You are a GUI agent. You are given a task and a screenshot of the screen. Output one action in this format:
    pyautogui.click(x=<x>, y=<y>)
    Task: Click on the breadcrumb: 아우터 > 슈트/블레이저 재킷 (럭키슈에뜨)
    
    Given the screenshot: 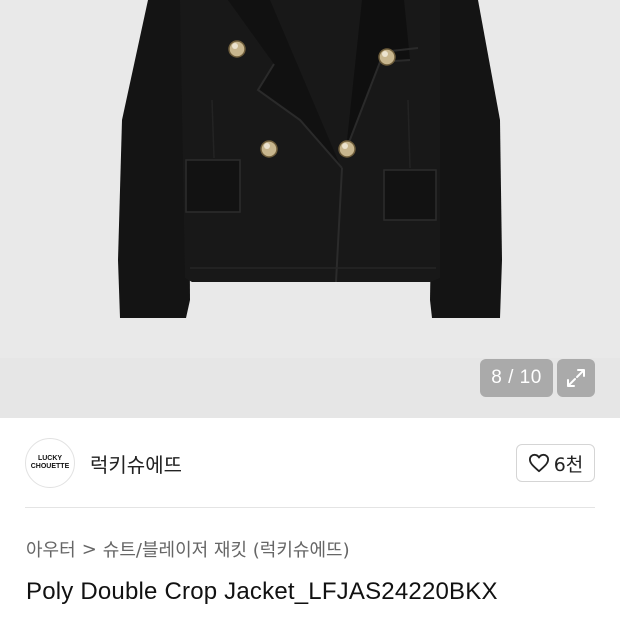 What is the action you would take?
    pyautogui.click(x=188, y=549)
    